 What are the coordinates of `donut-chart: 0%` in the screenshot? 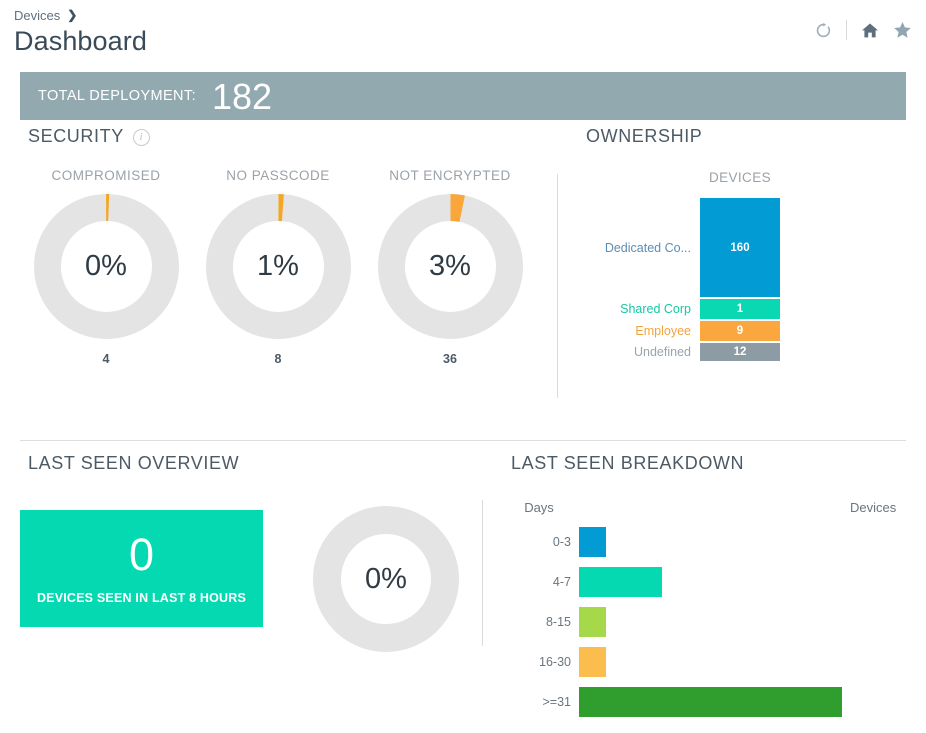 It's located at (106, 266).